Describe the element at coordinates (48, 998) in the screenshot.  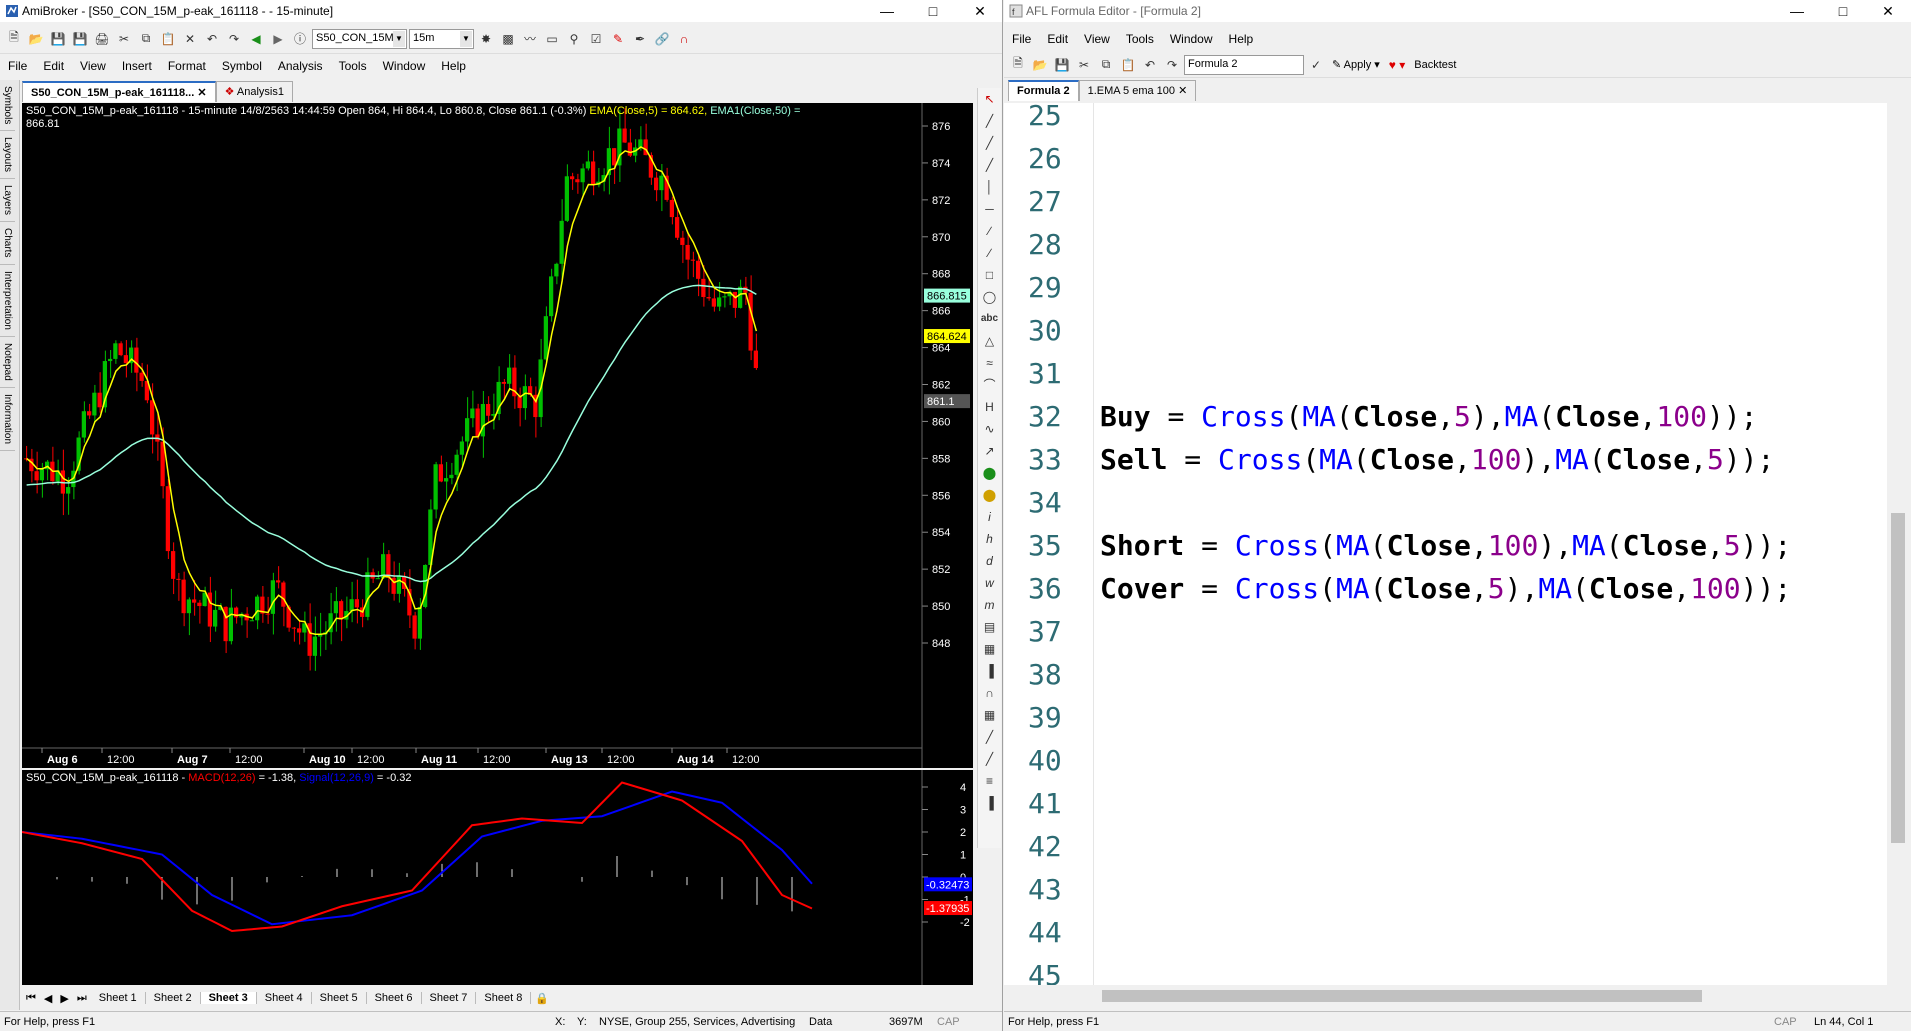
I see `nav-prev-icon: ◀` at that location.